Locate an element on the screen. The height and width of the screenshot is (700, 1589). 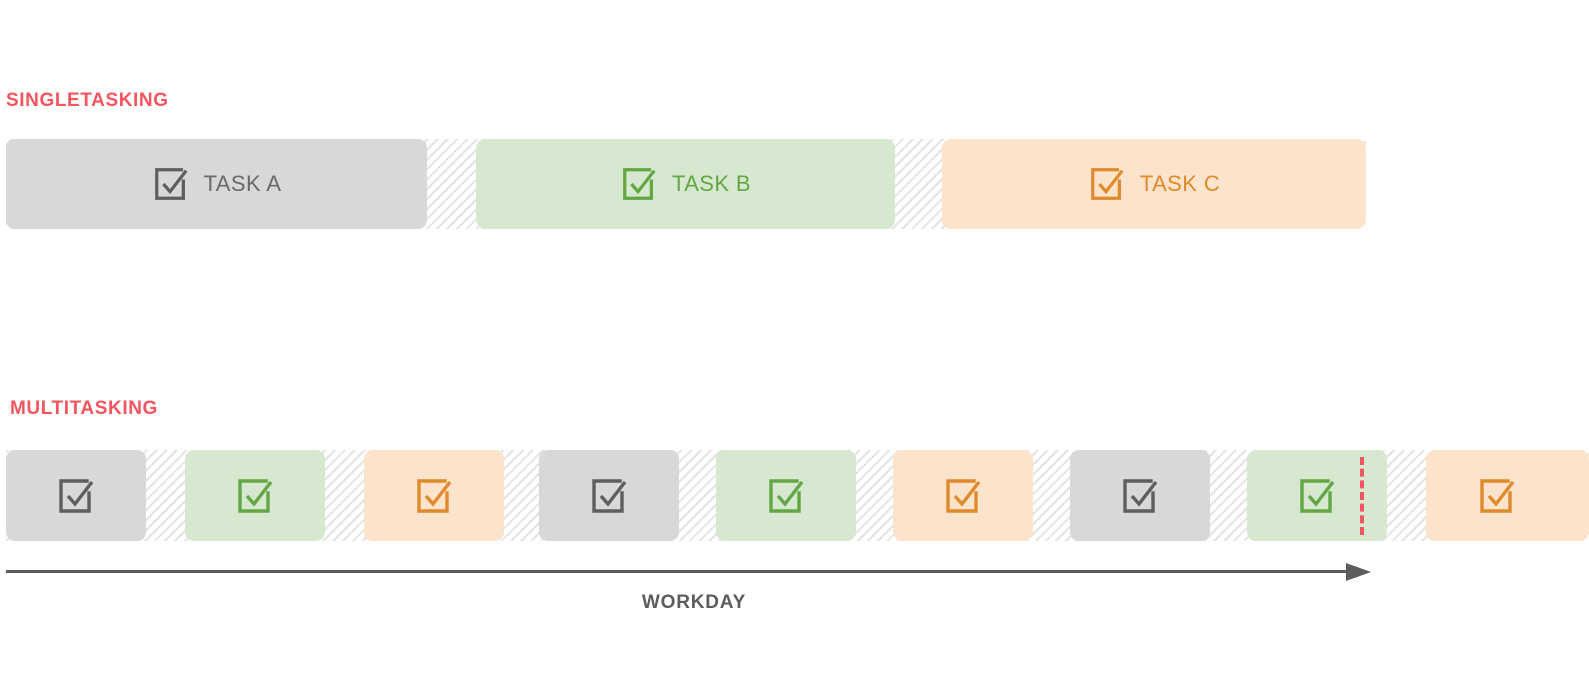
multitasking-section-label: MULTITASKING is located at coordinates (84, 408).